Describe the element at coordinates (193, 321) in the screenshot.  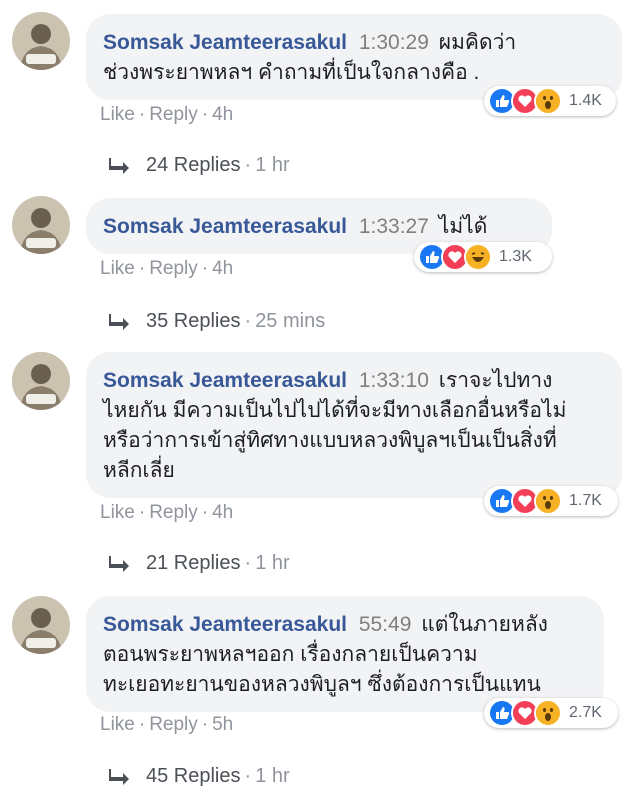
I see `replies-count: 35 Replies` at that location.